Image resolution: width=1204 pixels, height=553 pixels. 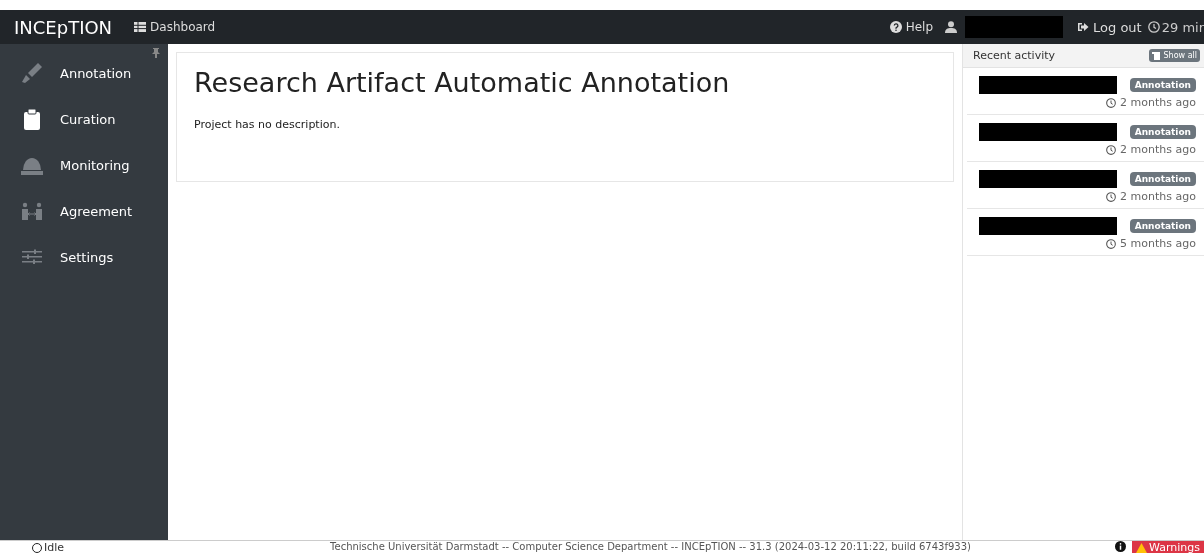 What do you see at coordinates (911, 27) in the screenshot?
I see `help-link: Help` at bounding box center [911, 27].